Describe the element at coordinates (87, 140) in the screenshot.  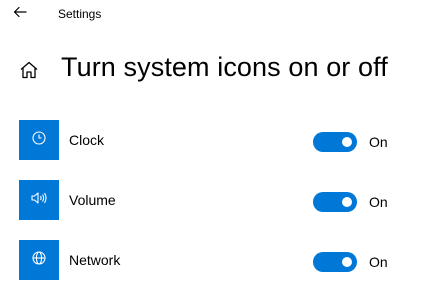
I see `setting-label: Clock` at that location.